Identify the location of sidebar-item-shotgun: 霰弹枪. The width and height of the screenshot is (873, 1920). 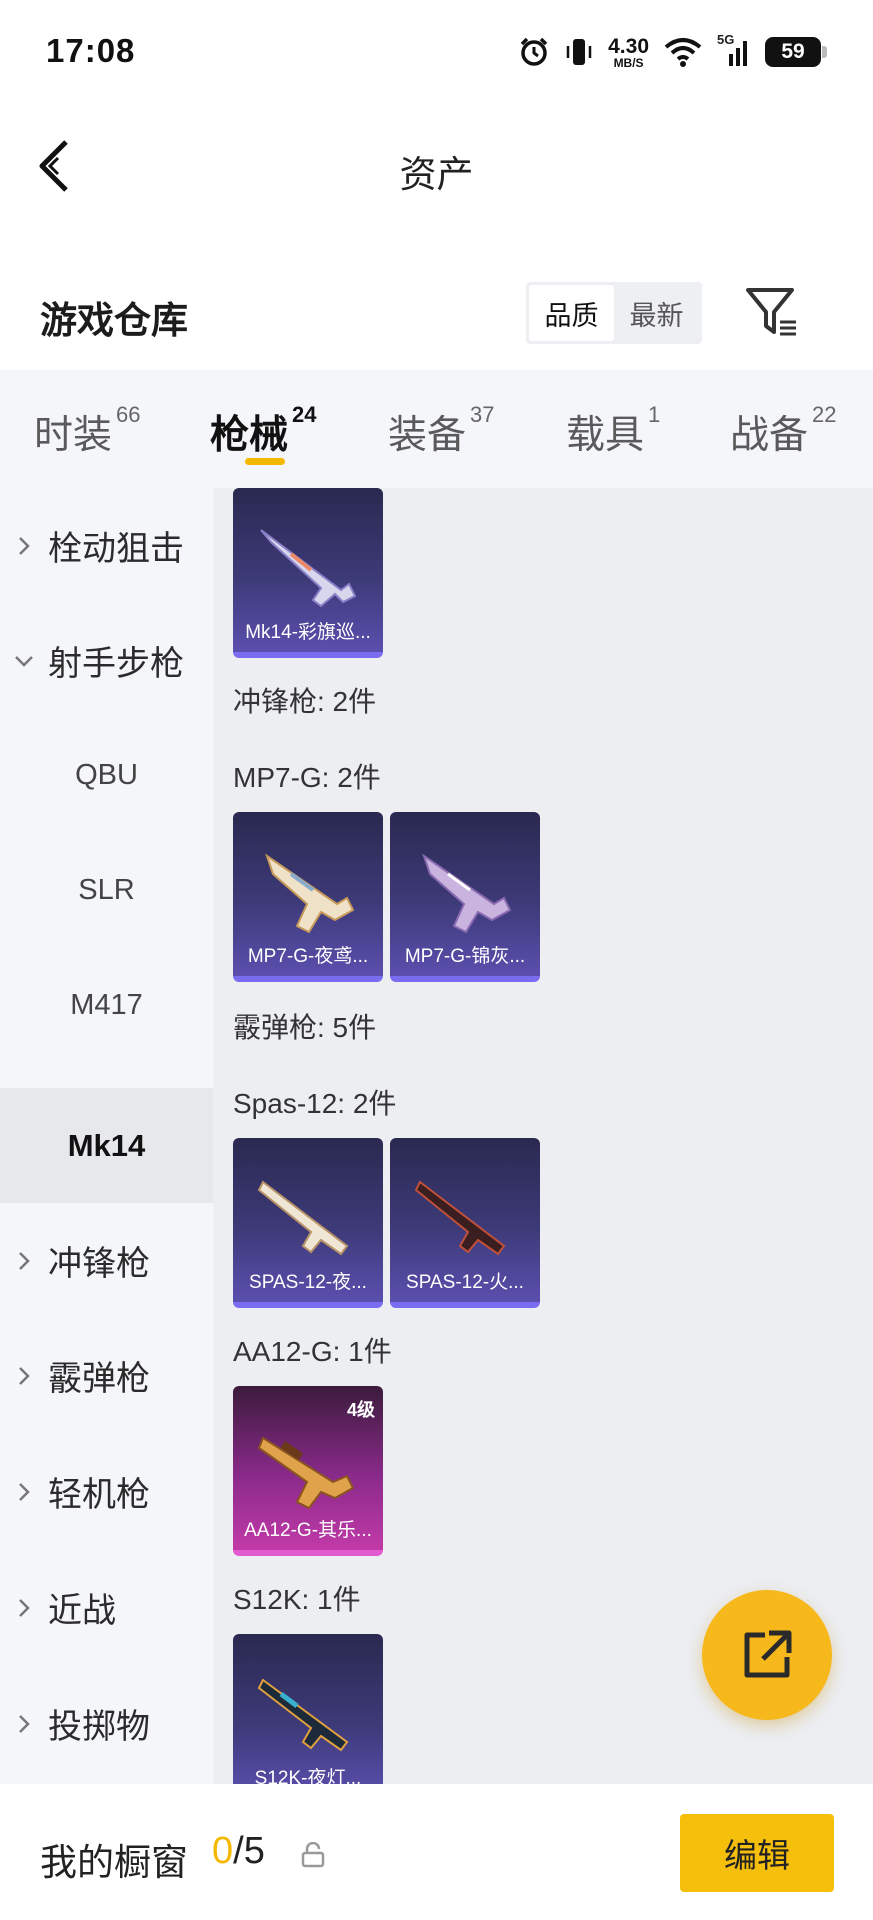
(106, 1375).